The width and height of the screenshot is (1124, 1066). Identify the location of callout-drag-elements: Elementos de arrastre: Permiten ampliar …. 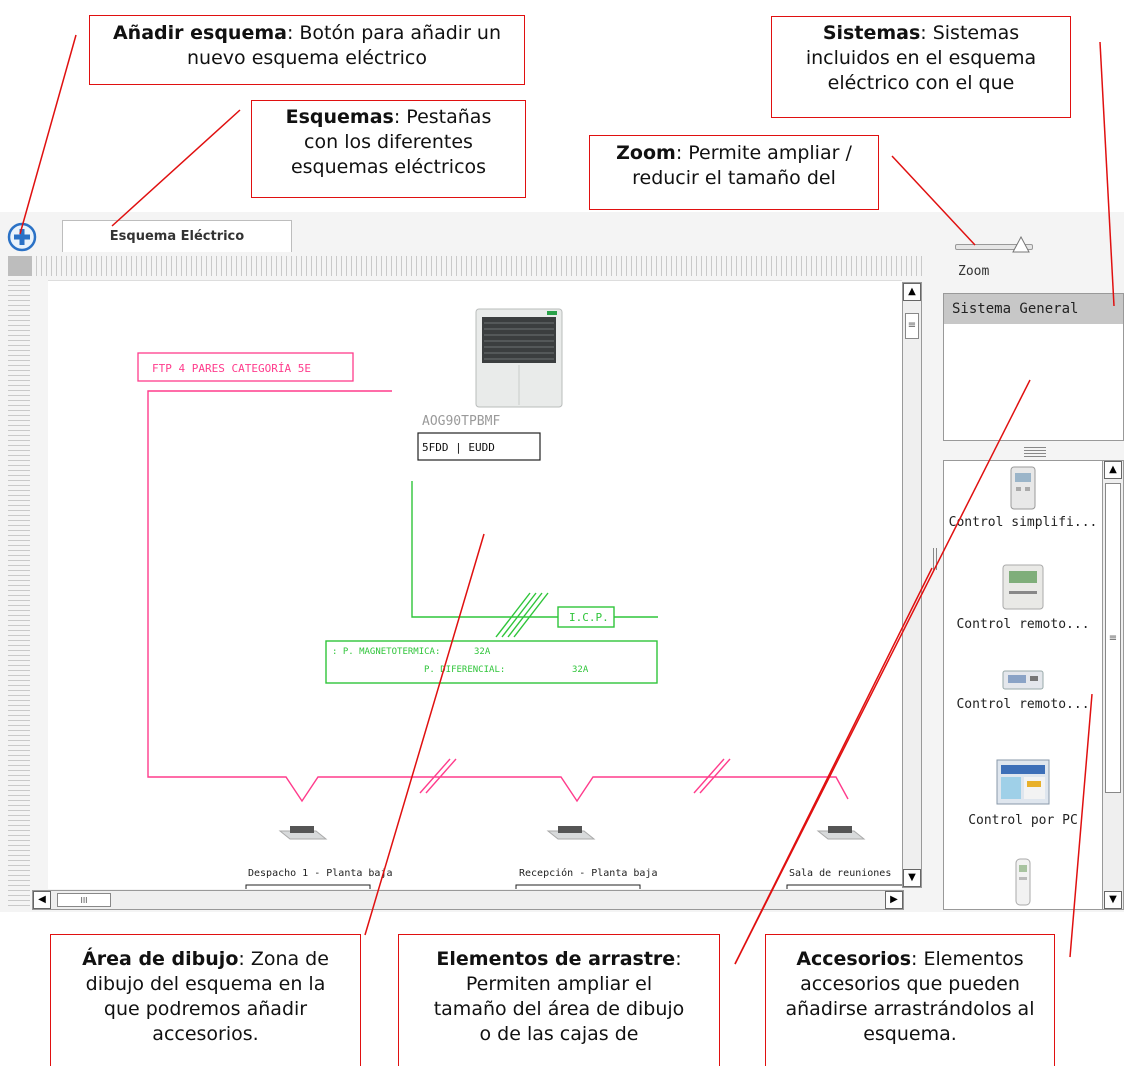
(559, 1000).